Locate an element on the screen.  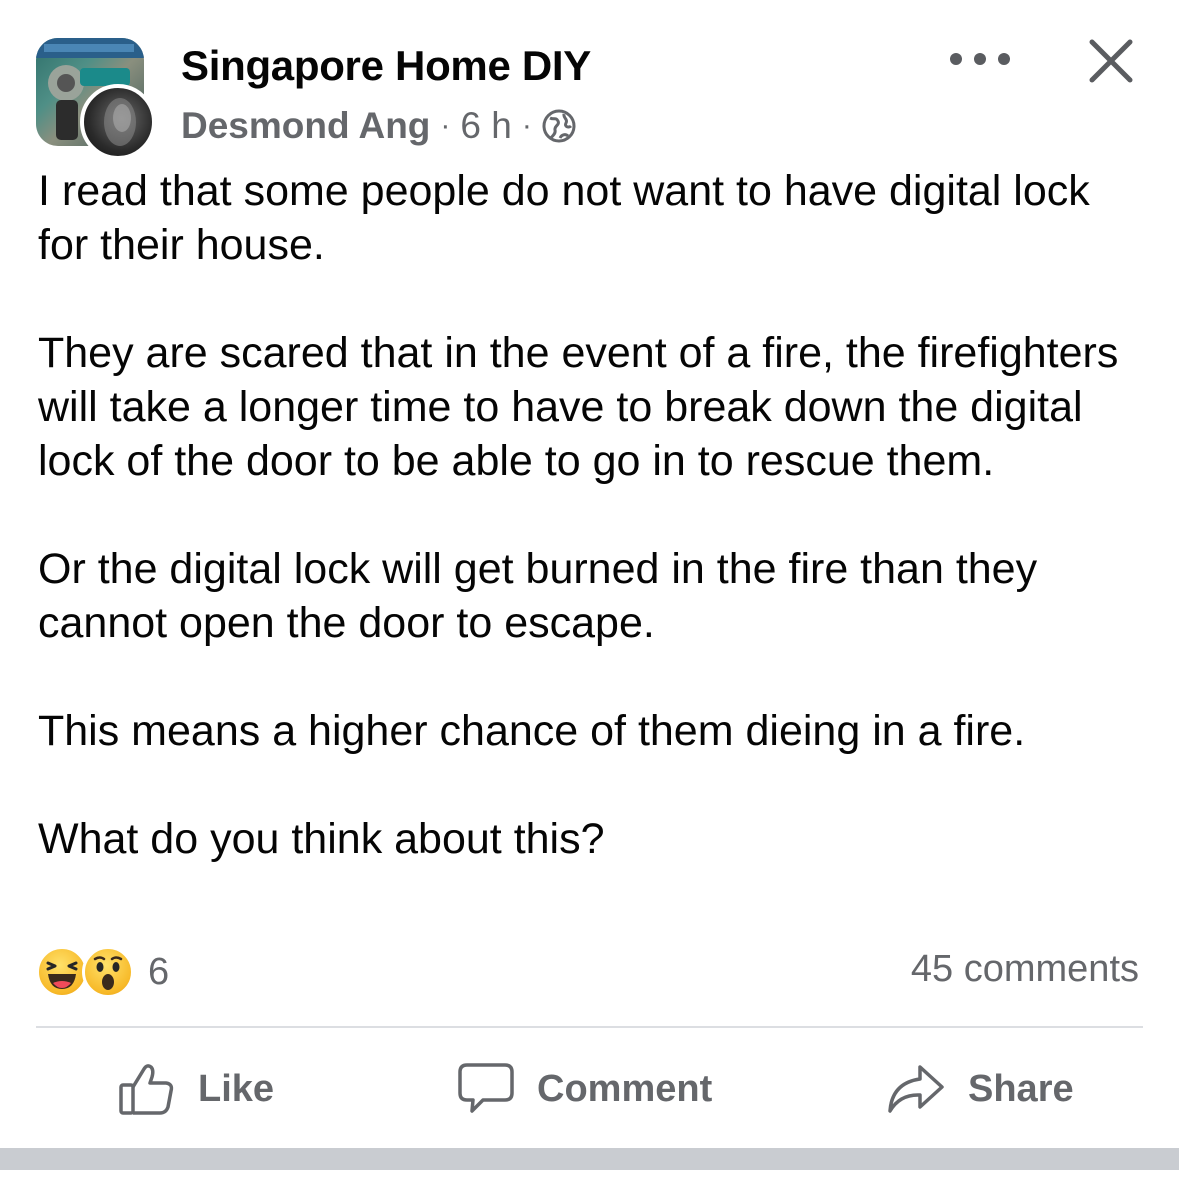
close-button is located at coordinates (1111, 61).